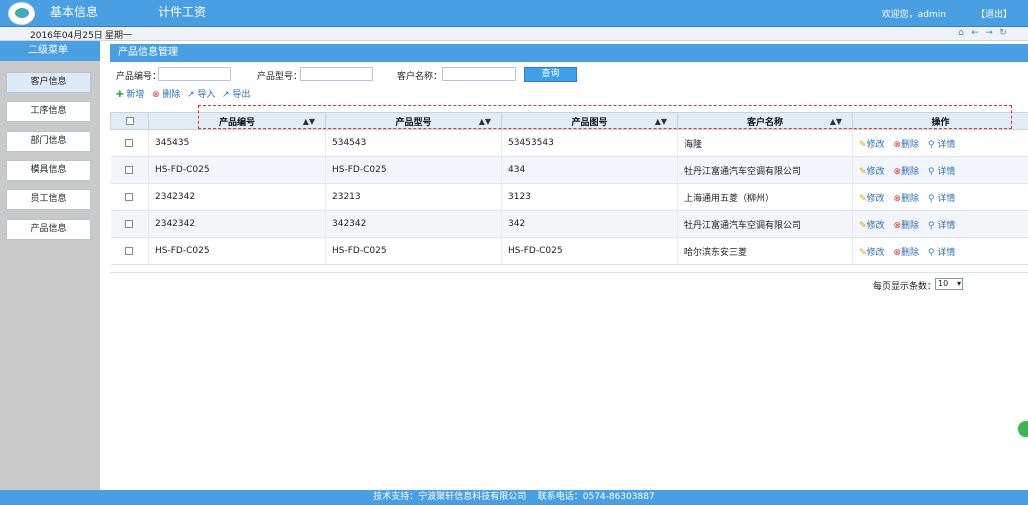 The height and width of the screenshot is (505, 1028). I want to click on cell-product-no: HS-FD-C025, so click(237, 170).